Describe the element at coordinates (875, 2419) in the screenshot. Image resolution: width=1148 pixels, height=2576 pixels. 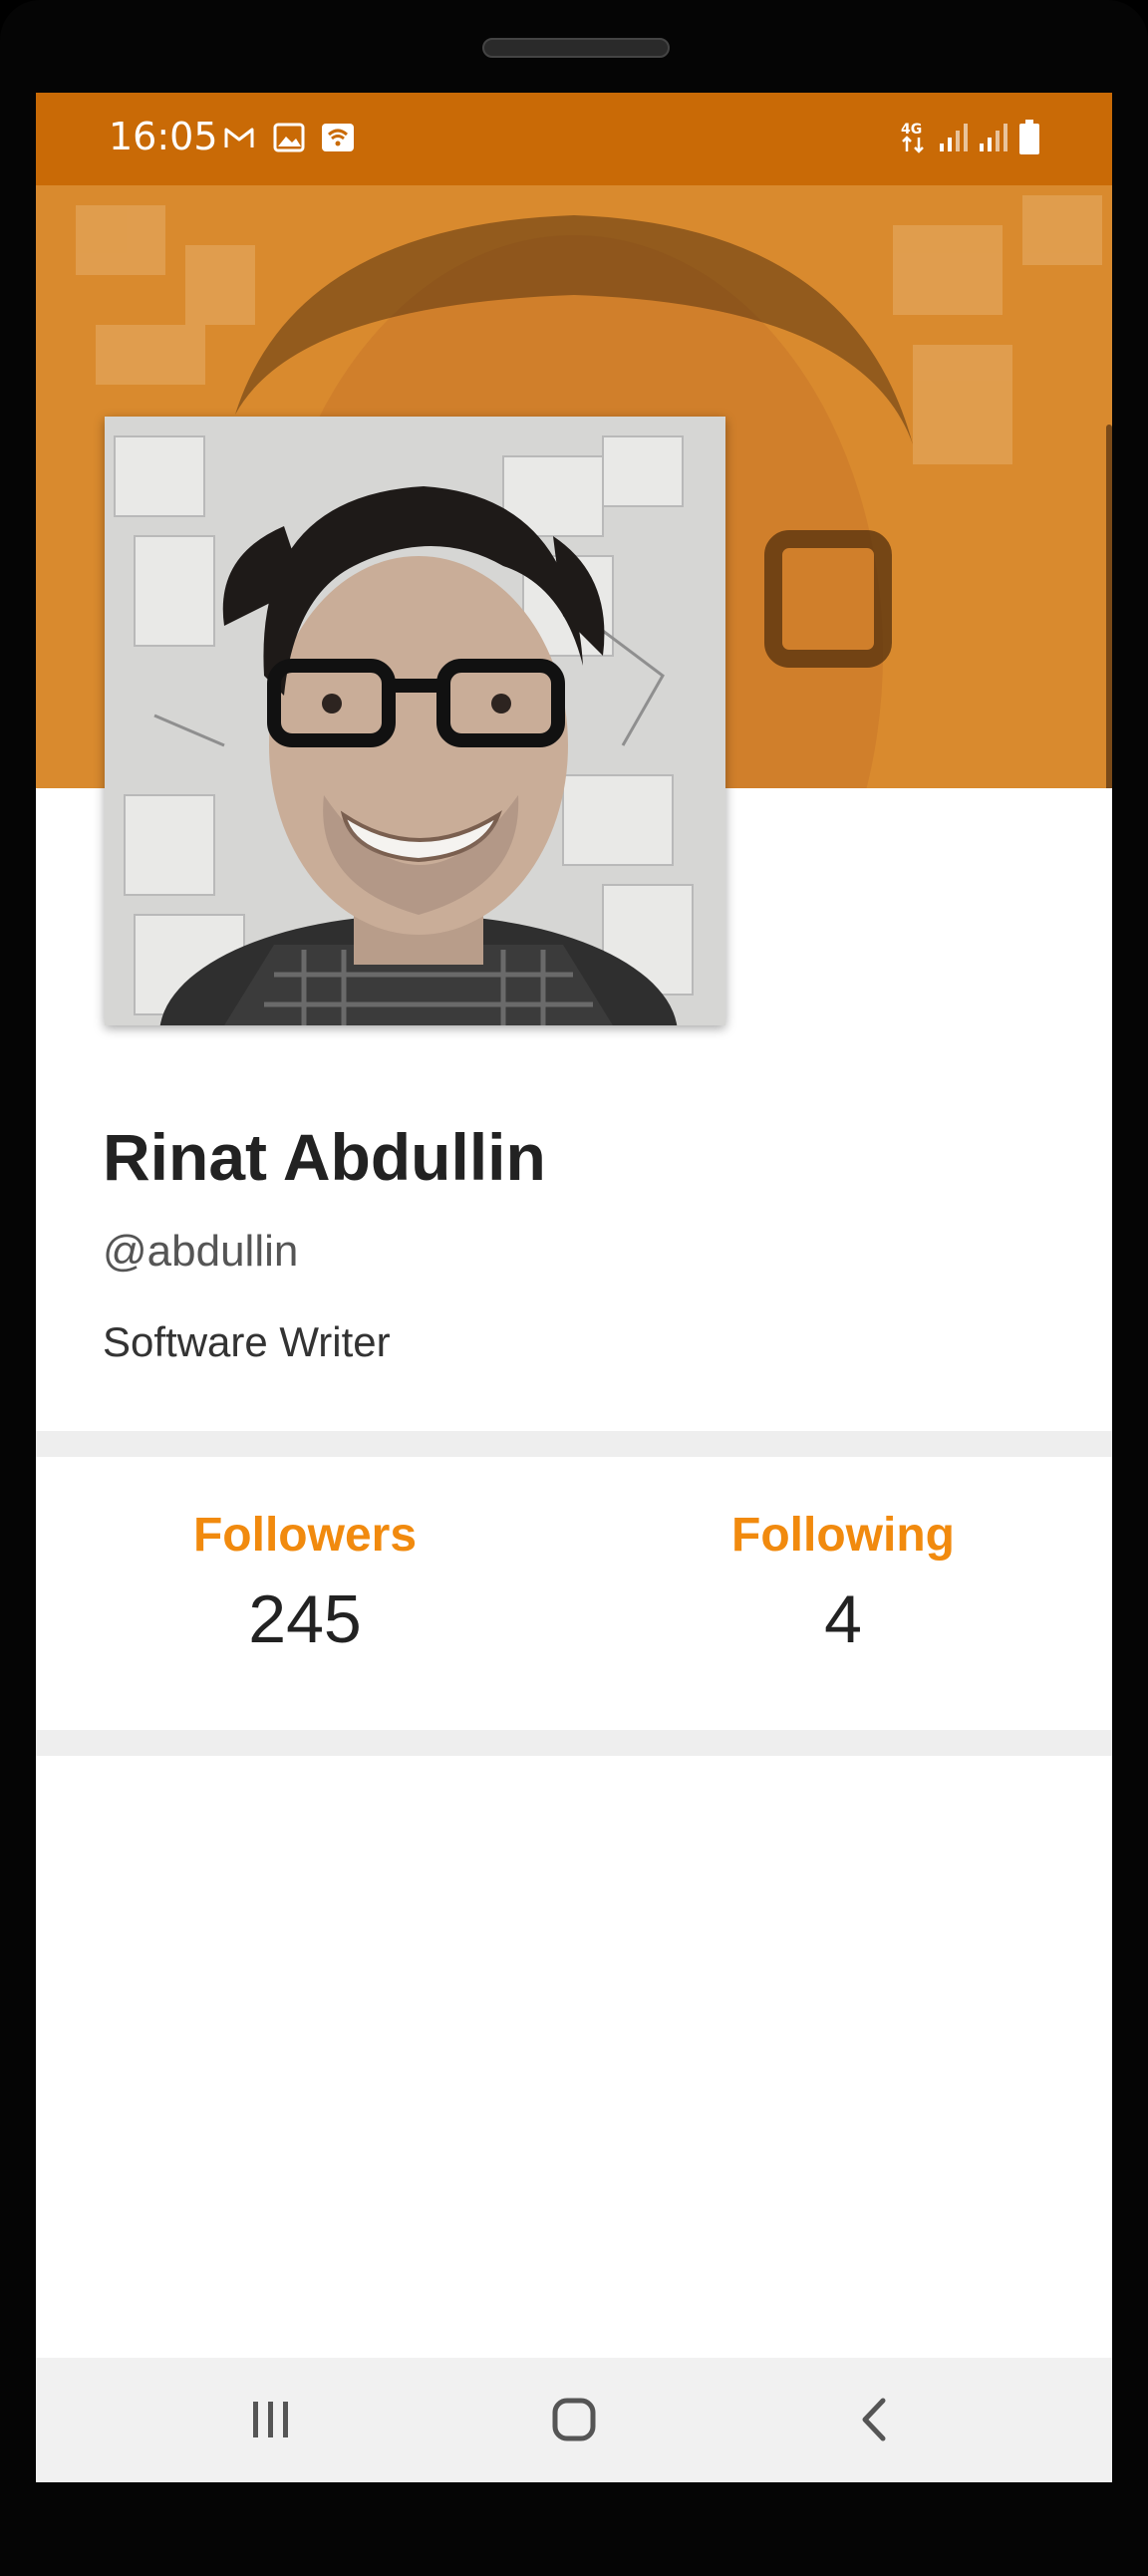
I see `back-icon` at that location.